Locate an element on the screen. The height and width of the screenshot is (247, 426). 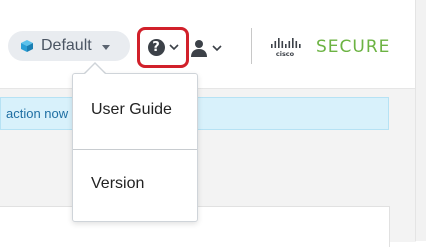
svg-text: cisco is located at coordinates (285, 54).